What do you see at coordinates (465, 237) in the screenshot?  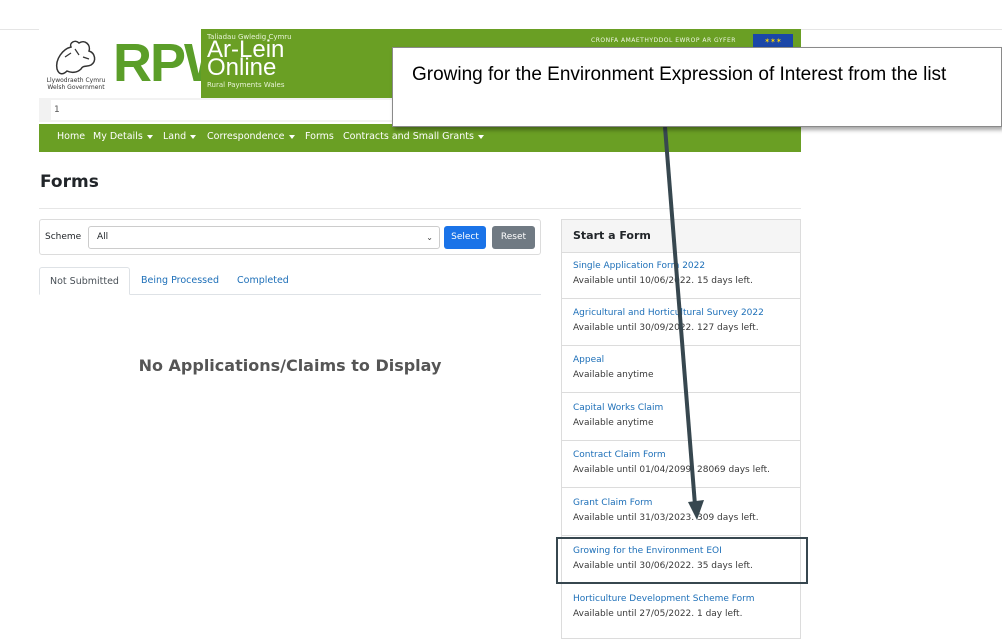 I see `select-button: Select` at bounding box center [465, 237].